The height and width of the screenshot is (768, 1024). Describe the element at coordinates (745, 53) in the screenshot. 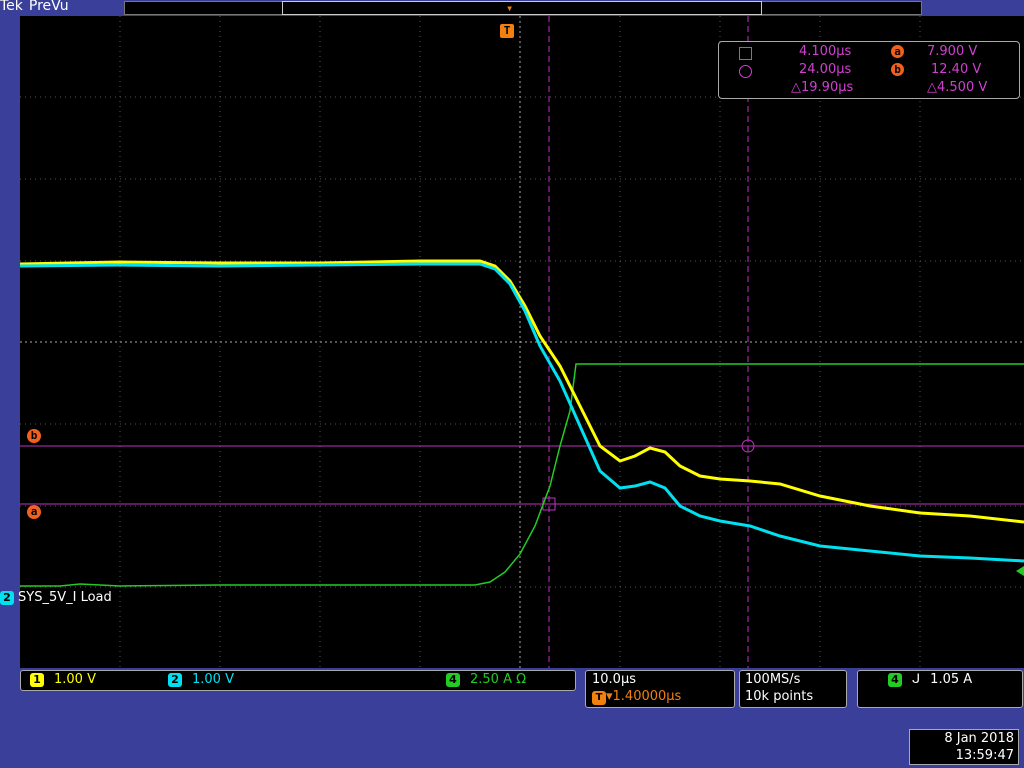

I see `cursor-a-square-icon` at that location.